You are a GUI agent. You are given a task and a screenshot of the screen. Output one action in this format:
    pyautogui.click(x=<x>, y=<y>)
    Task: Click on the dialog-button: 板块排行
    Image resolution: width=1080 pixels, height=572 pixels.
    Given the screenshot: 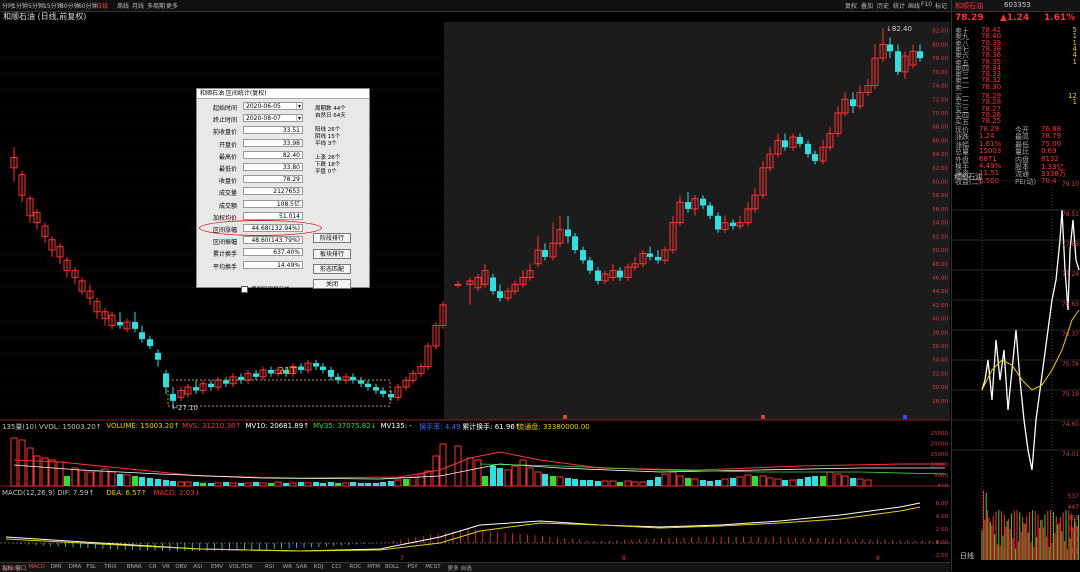 What is the action you would take?
    pyautogui.click(x=332, y=254)
    